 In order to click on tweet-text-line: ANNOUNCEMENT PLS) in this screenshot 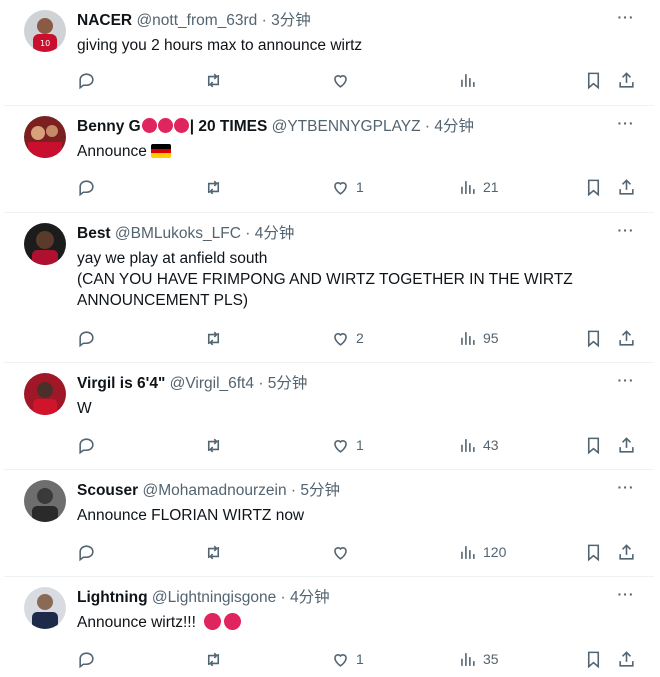, I will do `click(163, 300)`.